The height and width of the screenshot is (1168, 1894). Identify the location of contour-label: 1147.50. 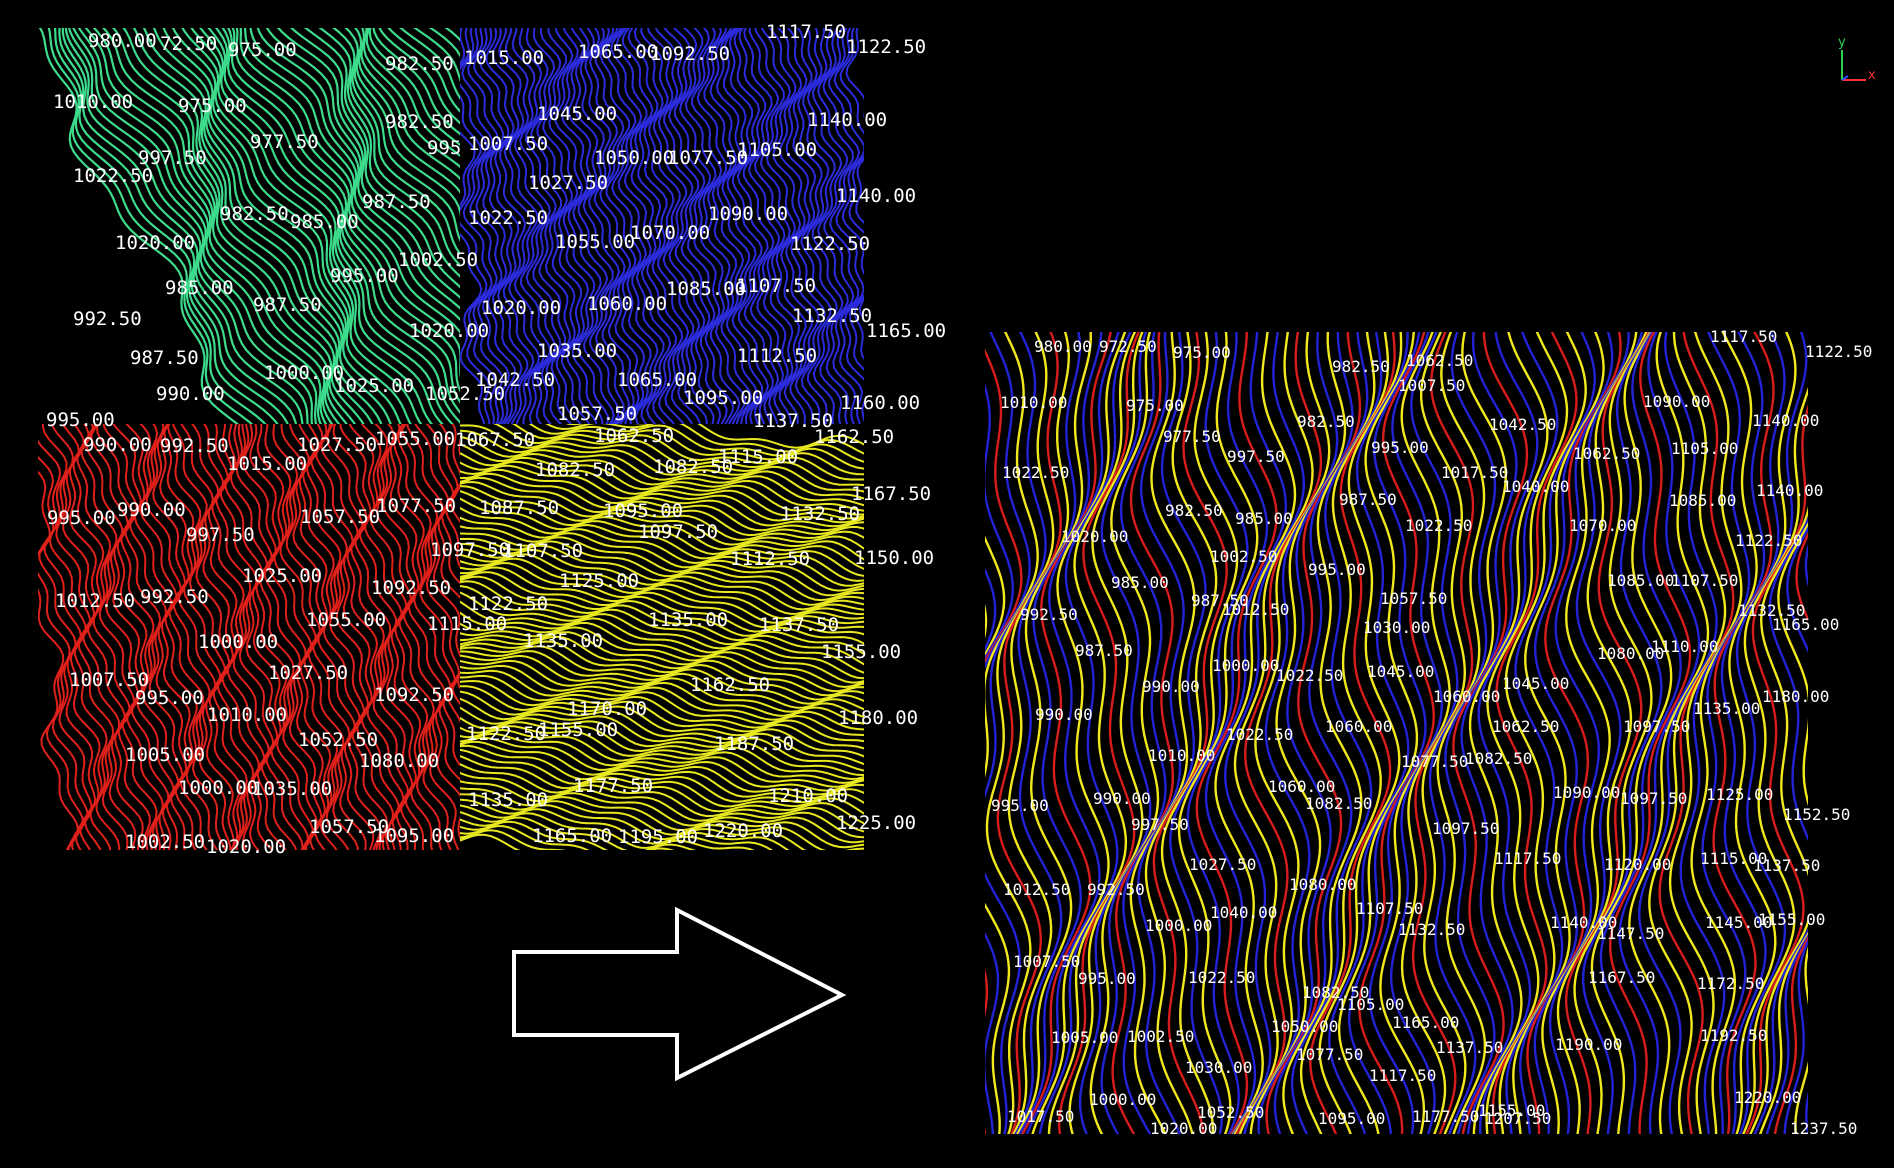
(1630, 933).